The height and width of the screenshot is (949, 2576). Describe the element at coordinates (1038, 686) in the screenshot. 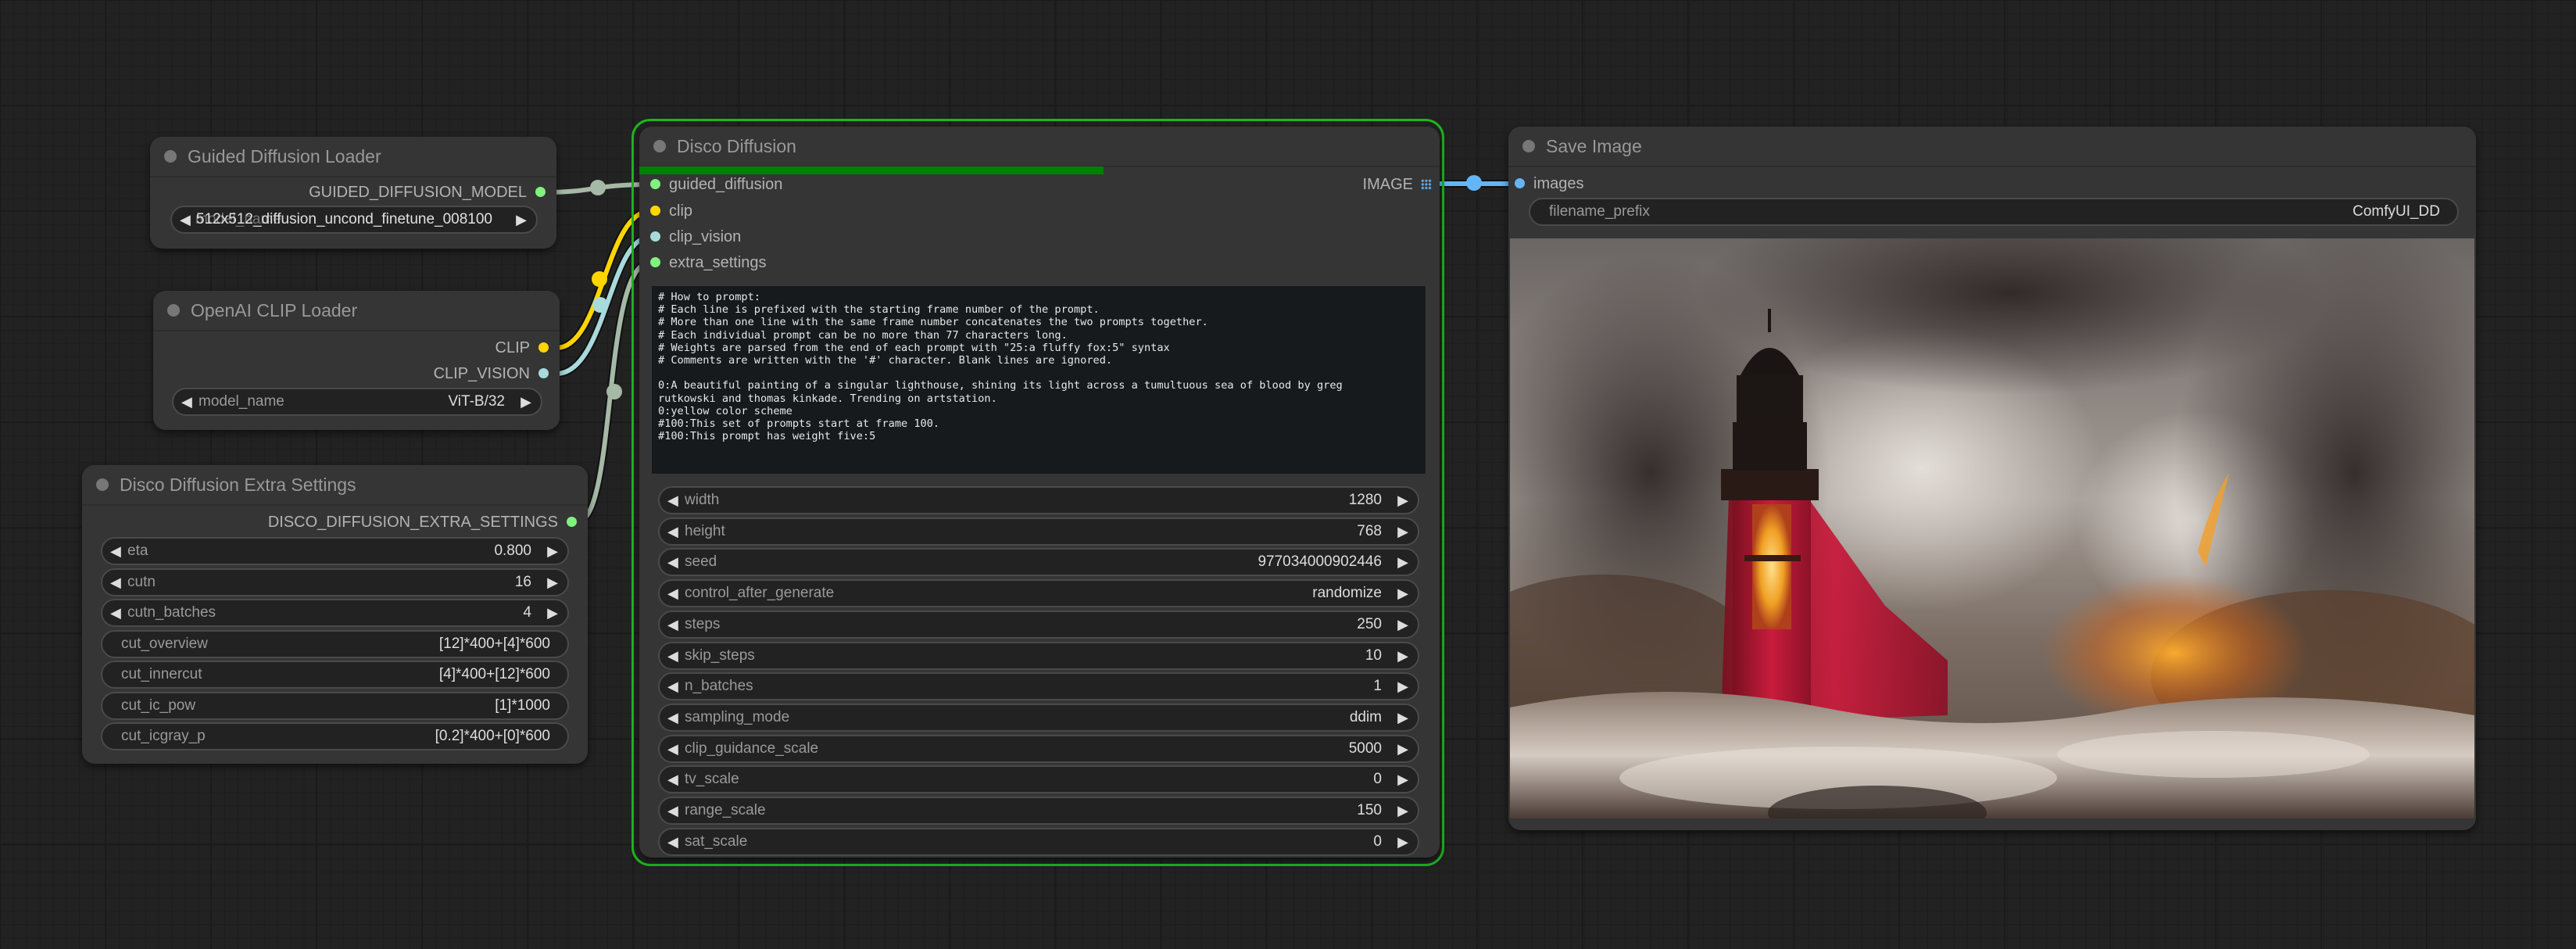

I see `widget-n-batches: ◀ n_batches 1 ▶` at that location.